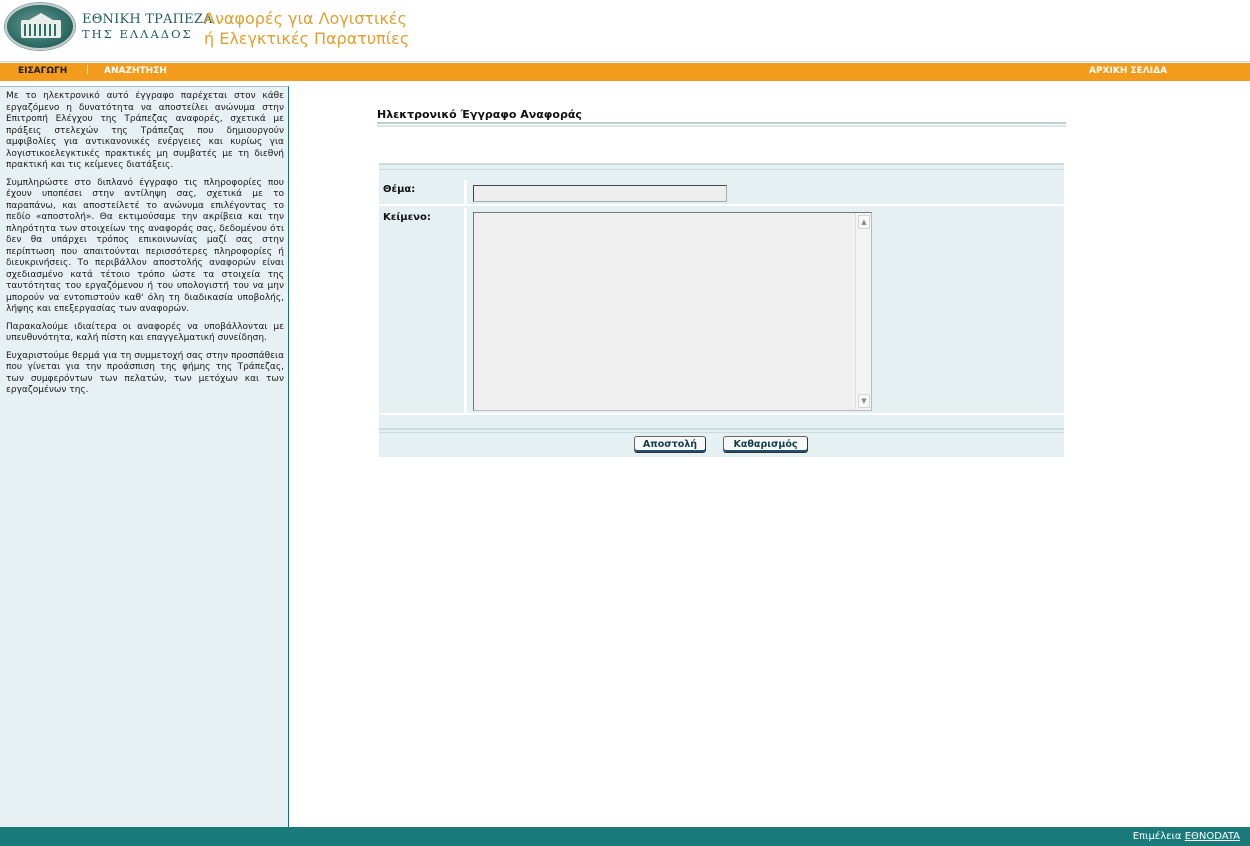 The height and width of the screenshot is (846, 1250). Describe the element at coordinates (42, 71) in the screenshot. I see `nav-link-insert: ΕΙΣΑΓΩΓΗ` at that location.